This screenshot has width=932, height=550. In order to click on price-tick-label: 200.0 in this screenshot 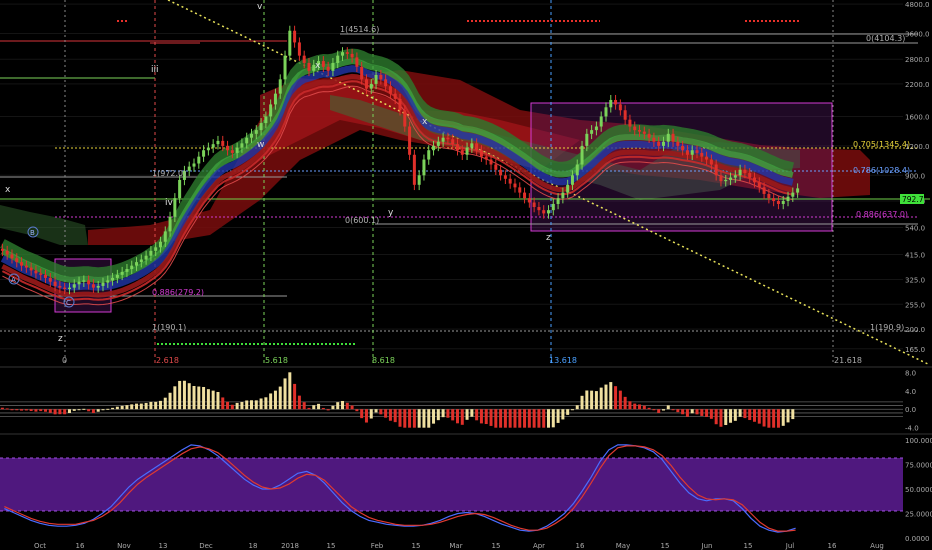, I will do `click(915, 330)`.